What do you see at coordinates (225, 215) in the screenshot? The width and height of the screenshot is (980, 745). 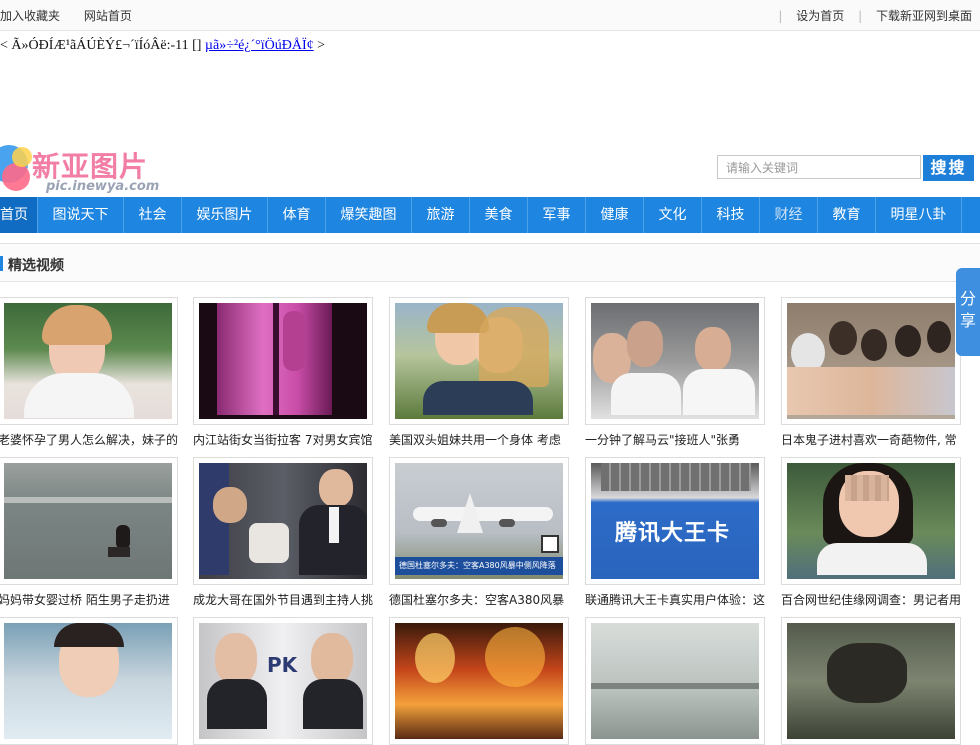 I see `nav-item-entertainment: 娱乐图片` at bounding box center [225, 215].